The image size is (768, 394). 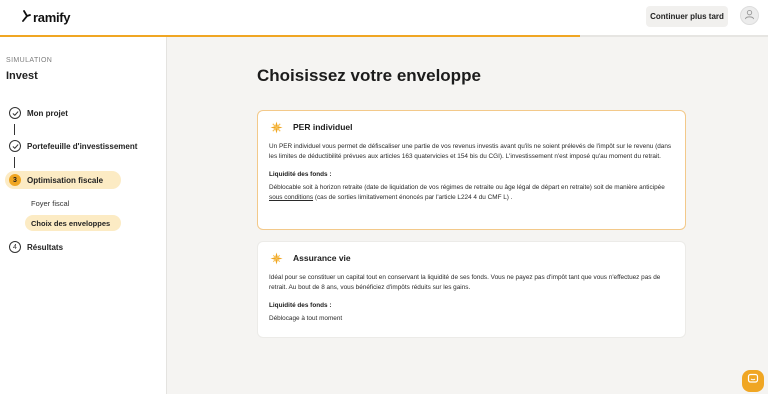 What do you see at coordinates (384, 18) in the screenshot?
I see `top-bar: ramify Continuer plus tard` at bounding box center [384, 18].